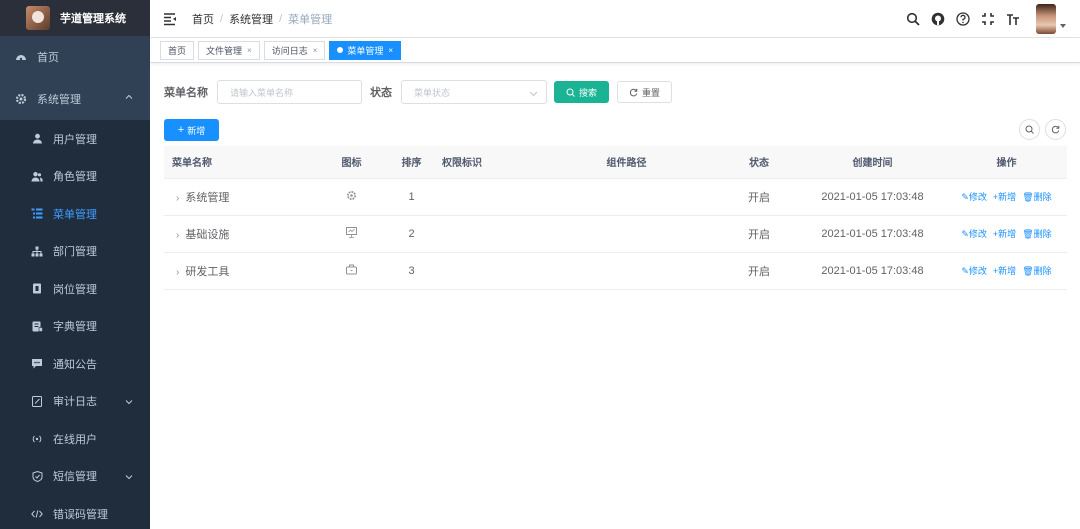 Image resolution: width=1080 pixels, height=529 pixels. Describe the element at coordinates (365, 50) in the screenshot. I see `tag-menu-management: 菜单管理 ×` at that location.